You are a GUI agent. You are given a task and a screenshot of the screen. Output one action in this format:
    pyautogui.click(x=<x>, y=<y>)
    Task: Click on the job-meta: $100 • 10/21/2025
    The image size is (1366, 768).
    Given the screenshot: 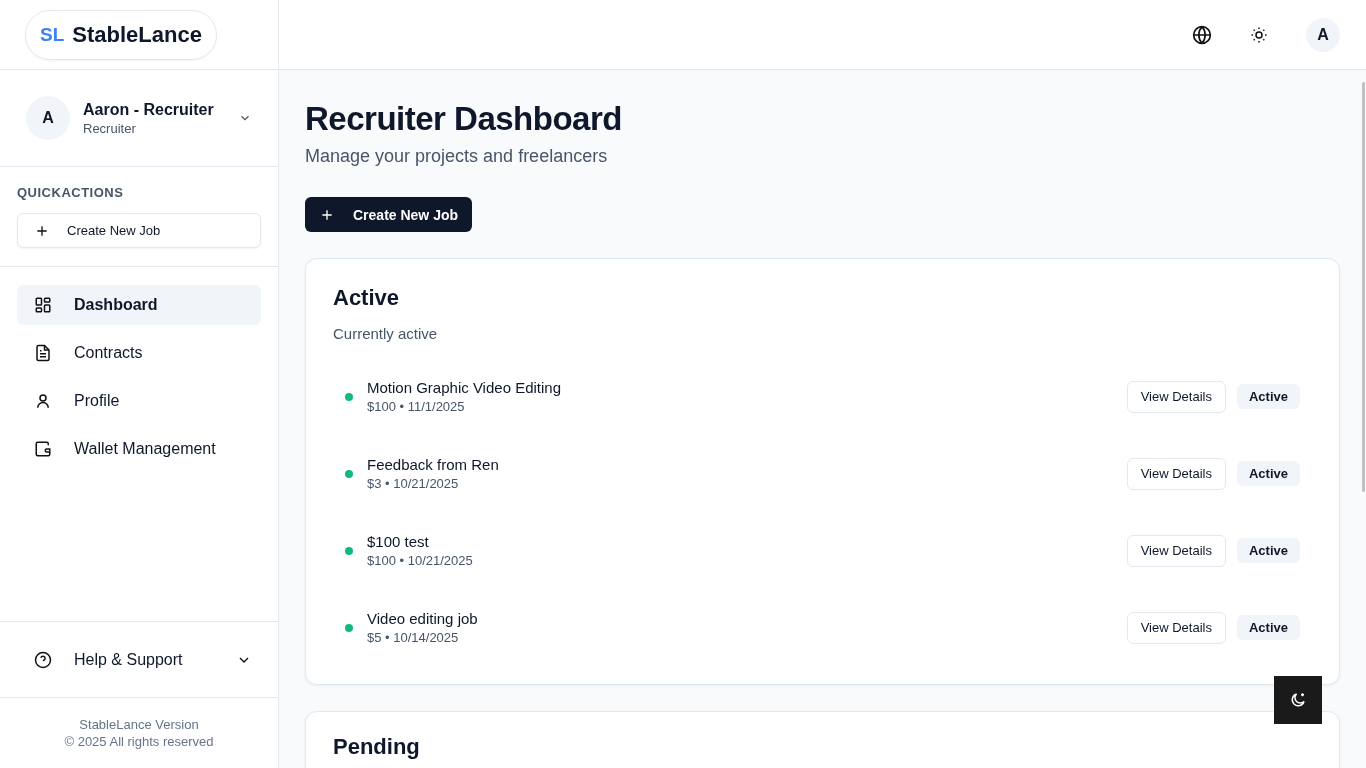 What is the action you would take?
    pyautogui.click(x=420, y=560)
    